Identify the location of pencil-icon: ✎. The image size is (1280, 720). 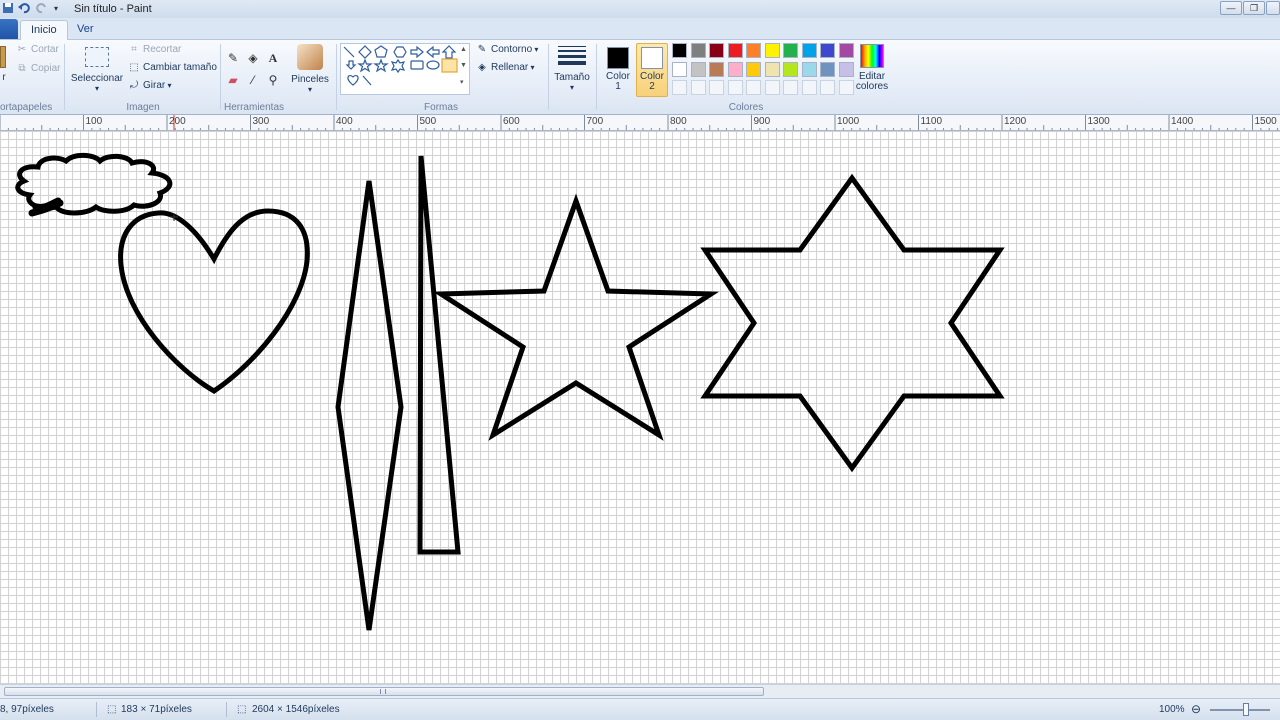
(233, 58).